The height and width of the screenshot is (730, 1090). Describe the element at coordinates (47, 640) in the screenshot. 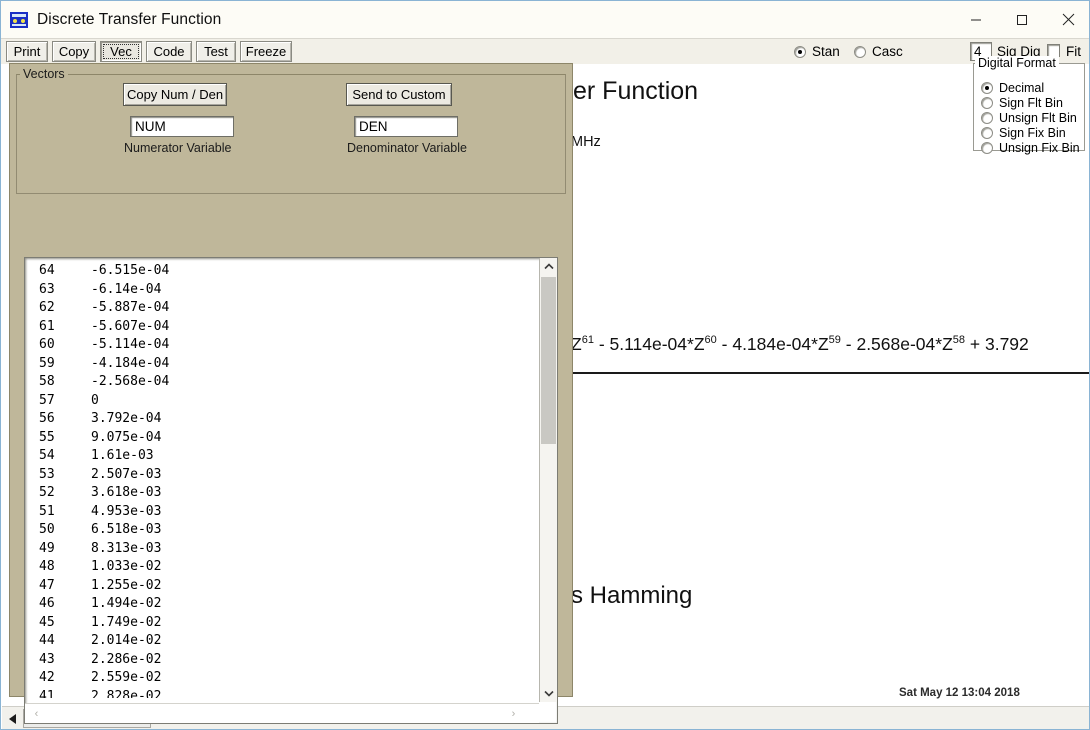

I see `list-item-index: 44` at that location.